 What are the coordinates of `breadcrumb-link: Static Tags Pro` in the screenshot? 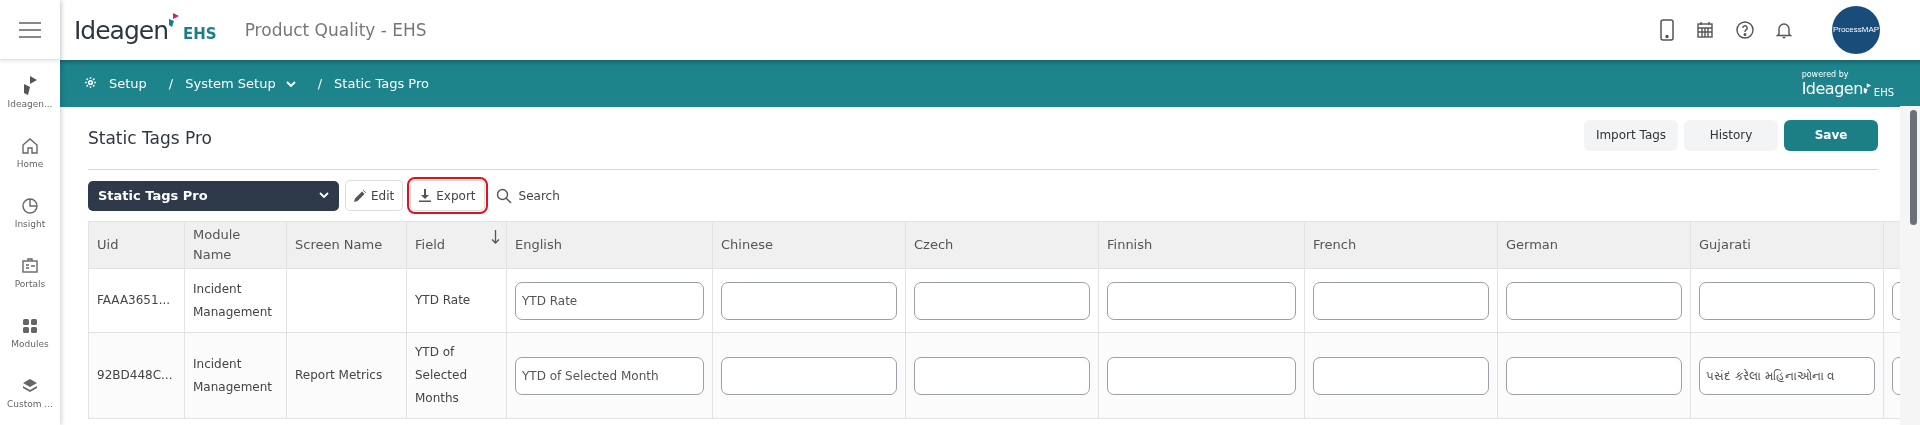 It's located at (381, 83).